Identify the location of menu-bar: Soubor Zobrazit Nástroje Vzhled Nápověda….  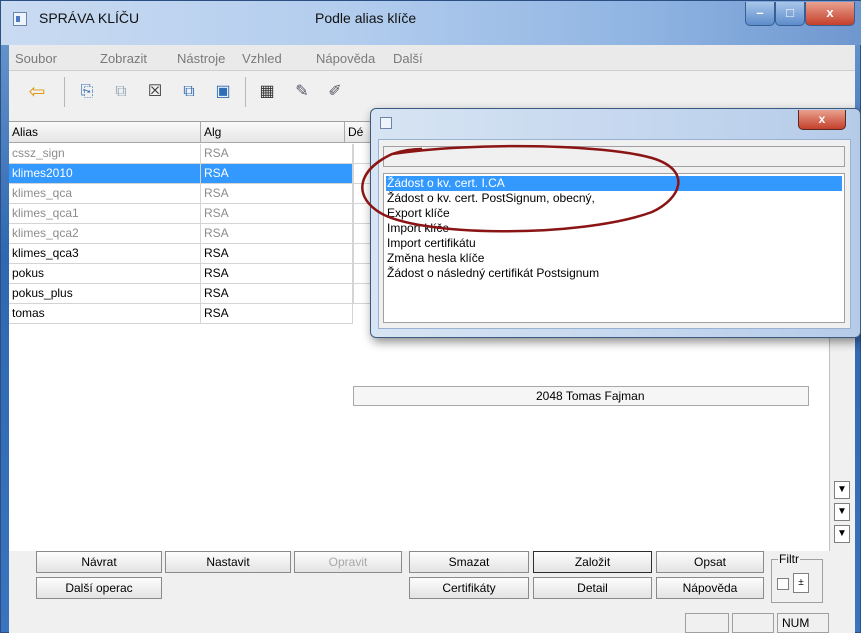
(432, 58).